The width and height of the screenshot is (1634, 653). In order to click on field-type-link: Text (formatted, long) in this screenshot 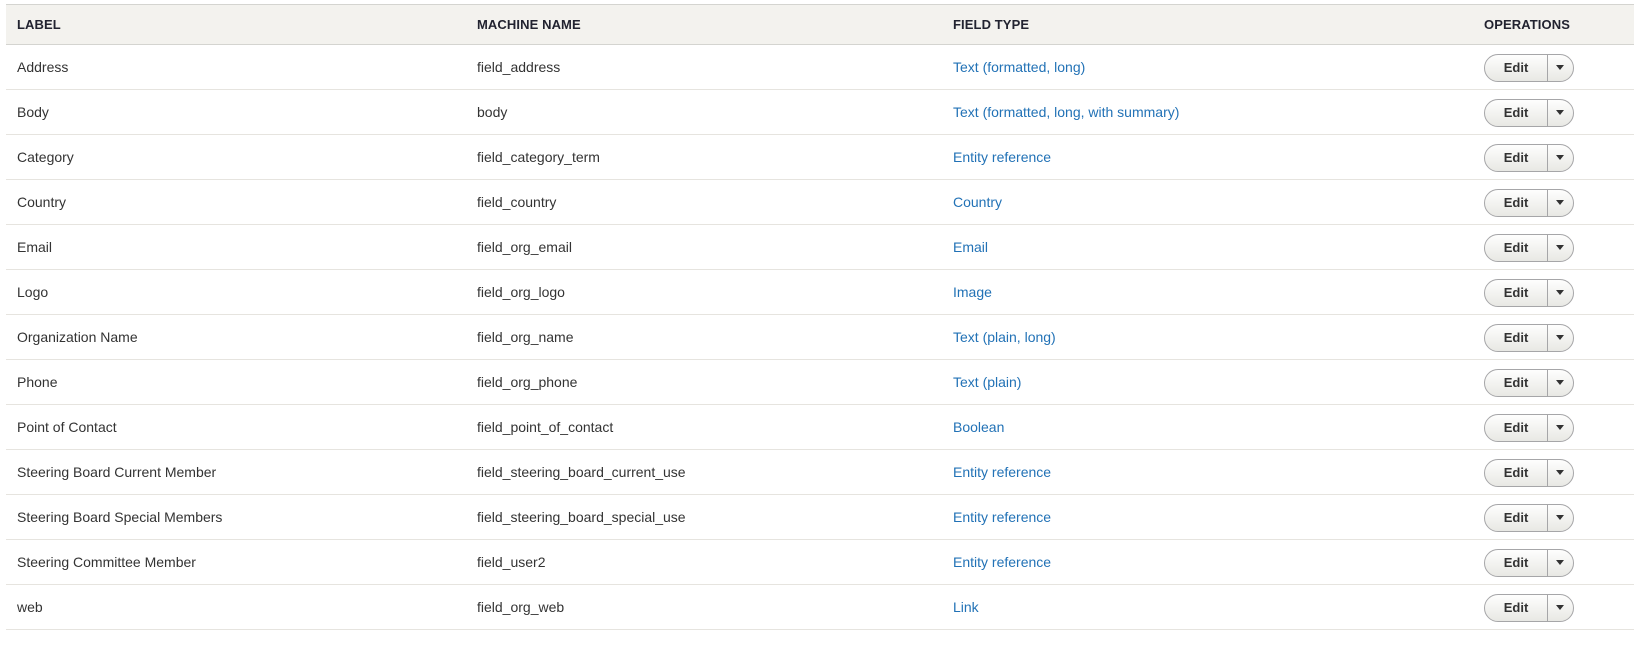, I will do `click(1019, 67)`.